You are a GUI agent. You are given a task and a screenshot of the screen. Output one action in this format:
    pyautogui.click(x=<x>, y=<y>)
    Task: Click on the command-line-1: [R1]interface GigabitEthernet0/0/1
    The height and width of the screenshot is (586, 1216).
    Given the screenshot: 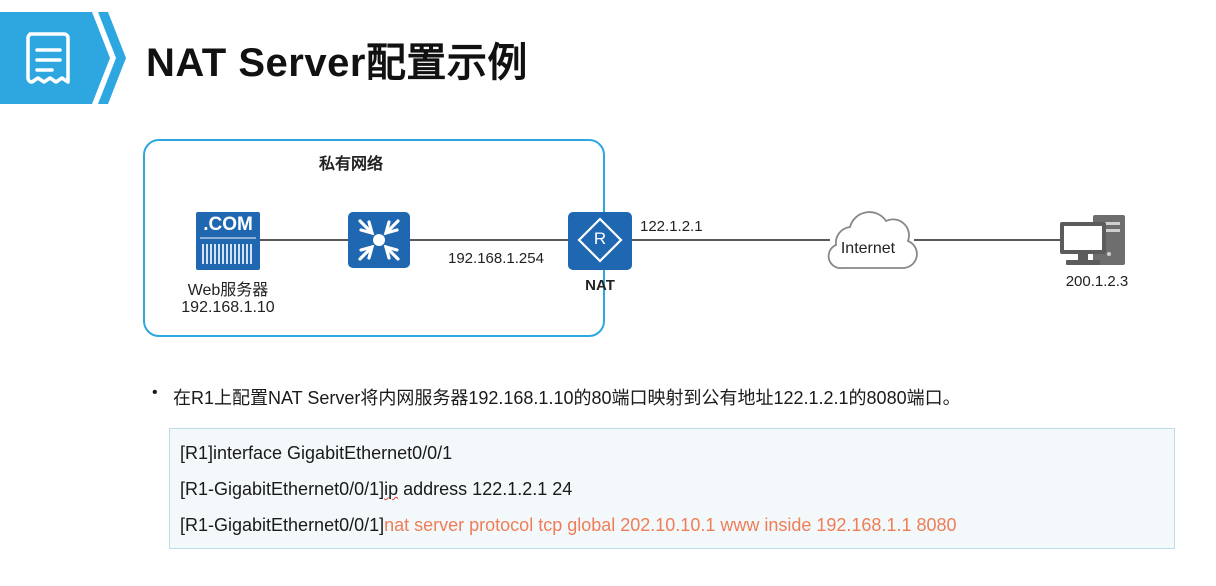 What is the action you would take?
    pyautogui.click(x=316, y=453)
    